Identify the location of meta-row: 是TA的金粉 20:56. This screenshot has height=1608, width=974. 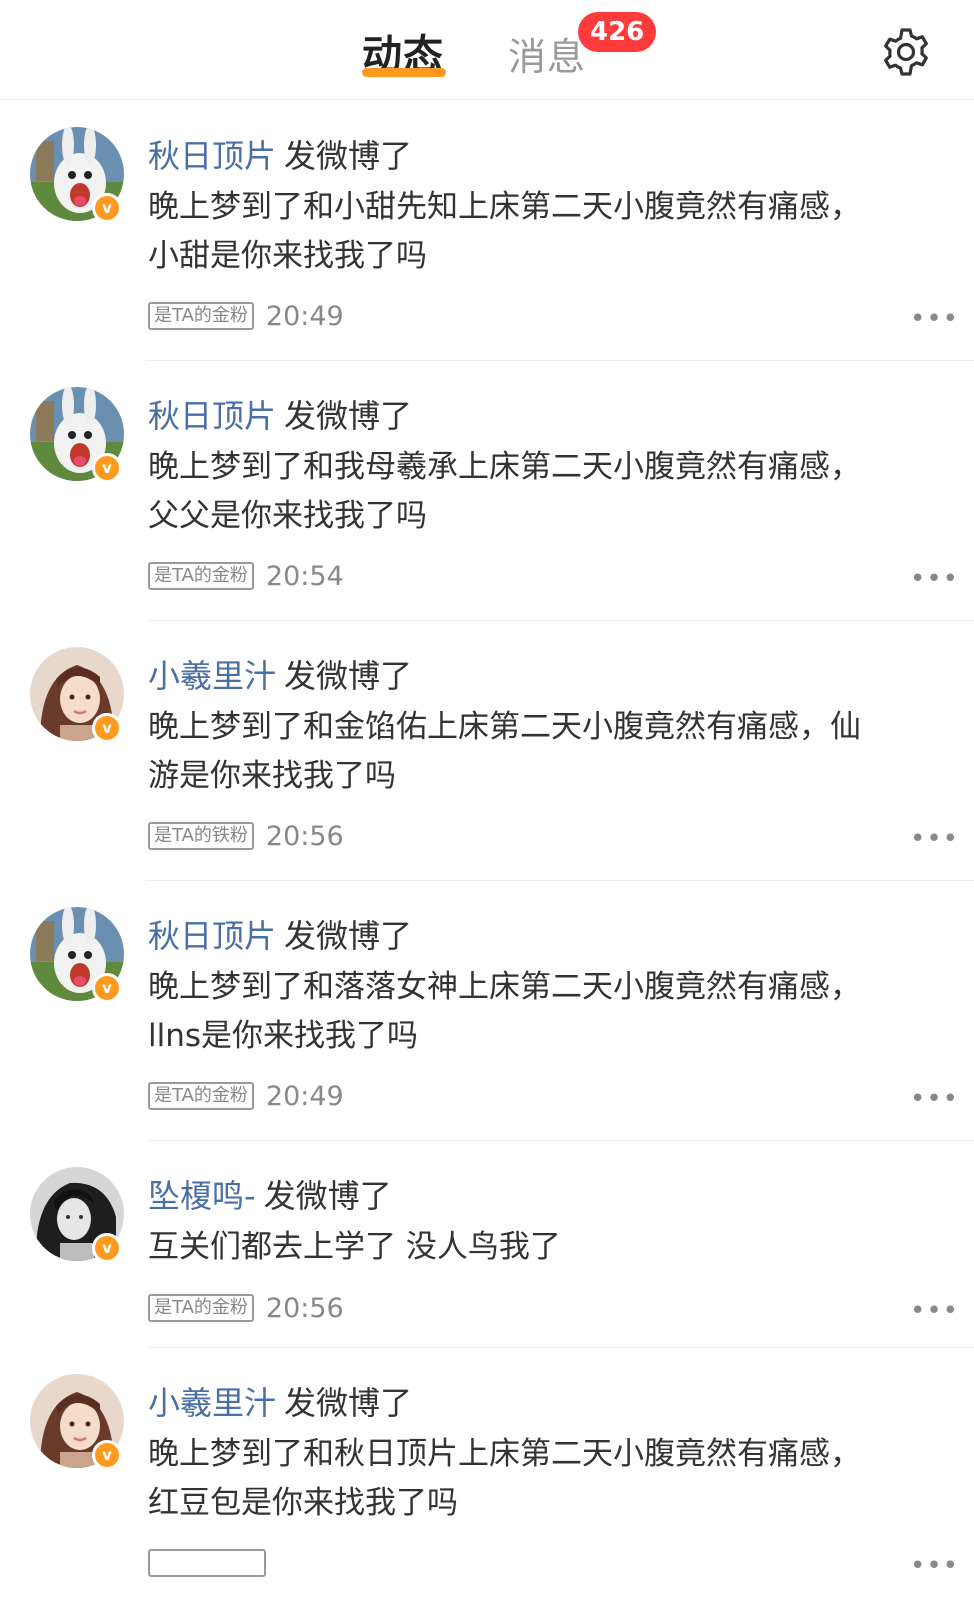
(246, 1308).